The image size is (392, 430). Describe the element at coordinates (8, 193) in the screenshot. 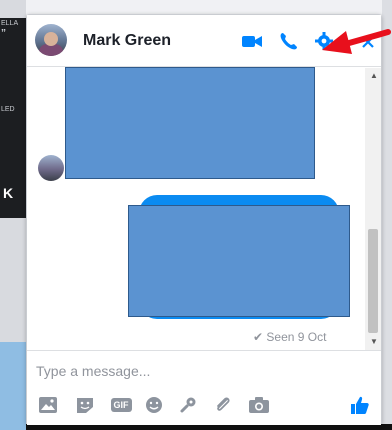

I see `background-letter: K` at that location.